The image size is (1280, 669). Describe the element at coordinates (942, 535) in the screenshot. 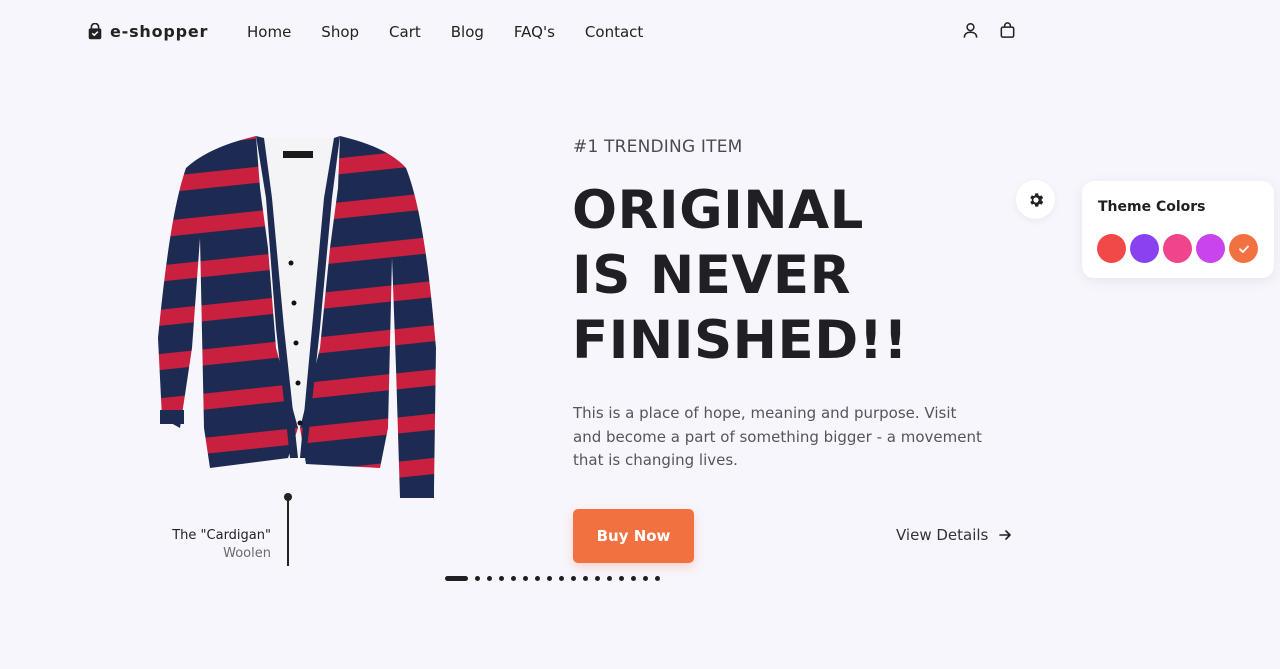

I see `view-details-label: View Details` at that location.